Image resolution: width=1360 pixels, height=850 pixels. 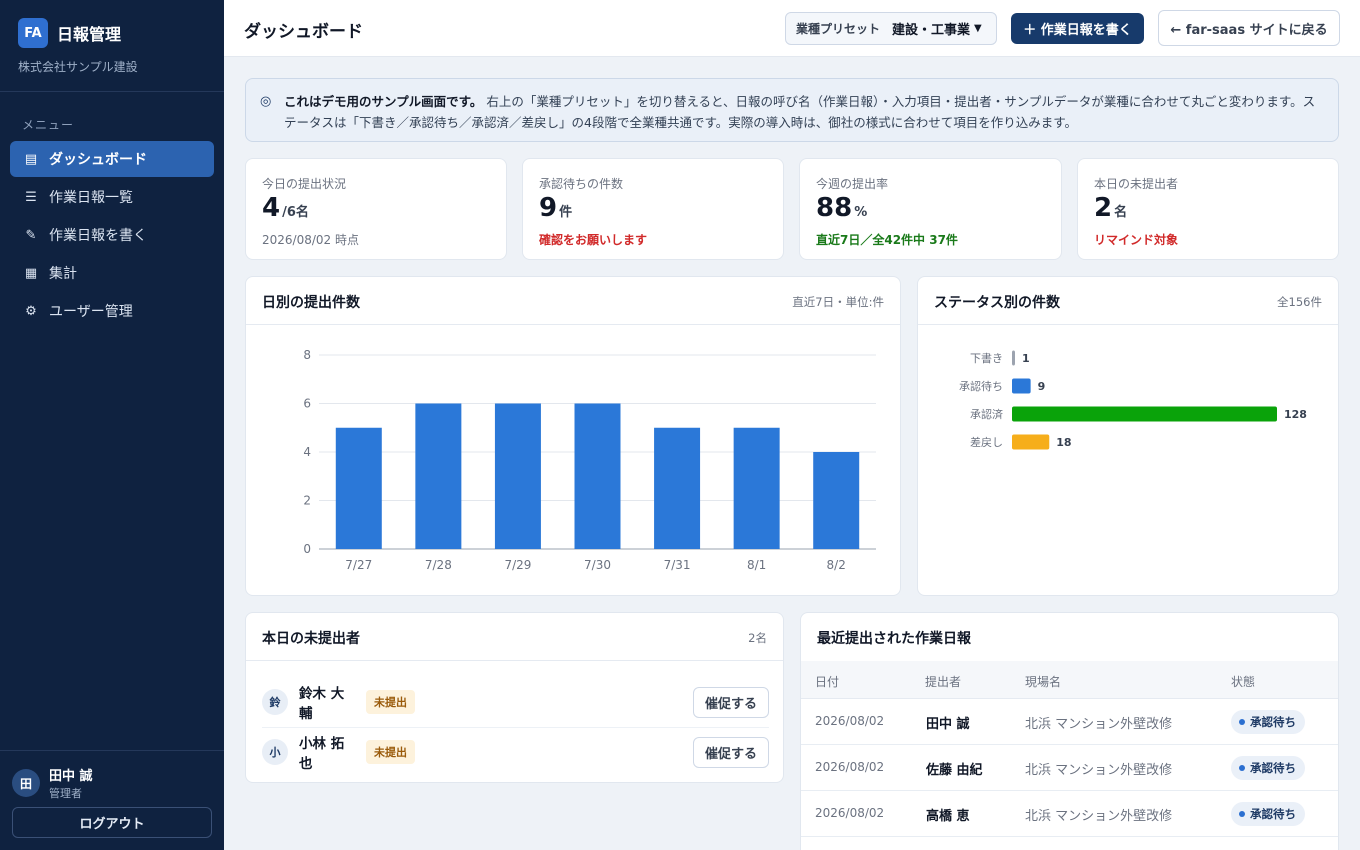 I want to click on page-title: ダッシュボード, so click(x=303, y=32).